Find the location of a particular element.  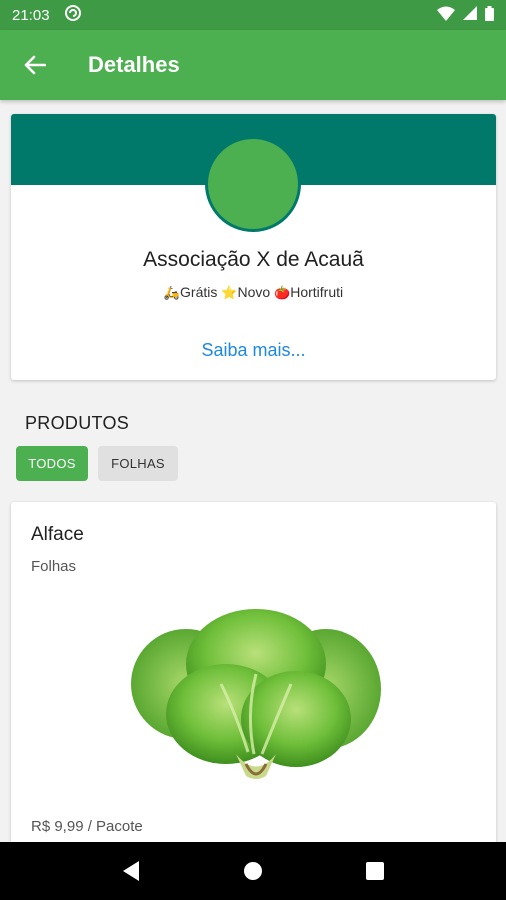

app-bar: Detalhes is located at coordinates (253, 65).